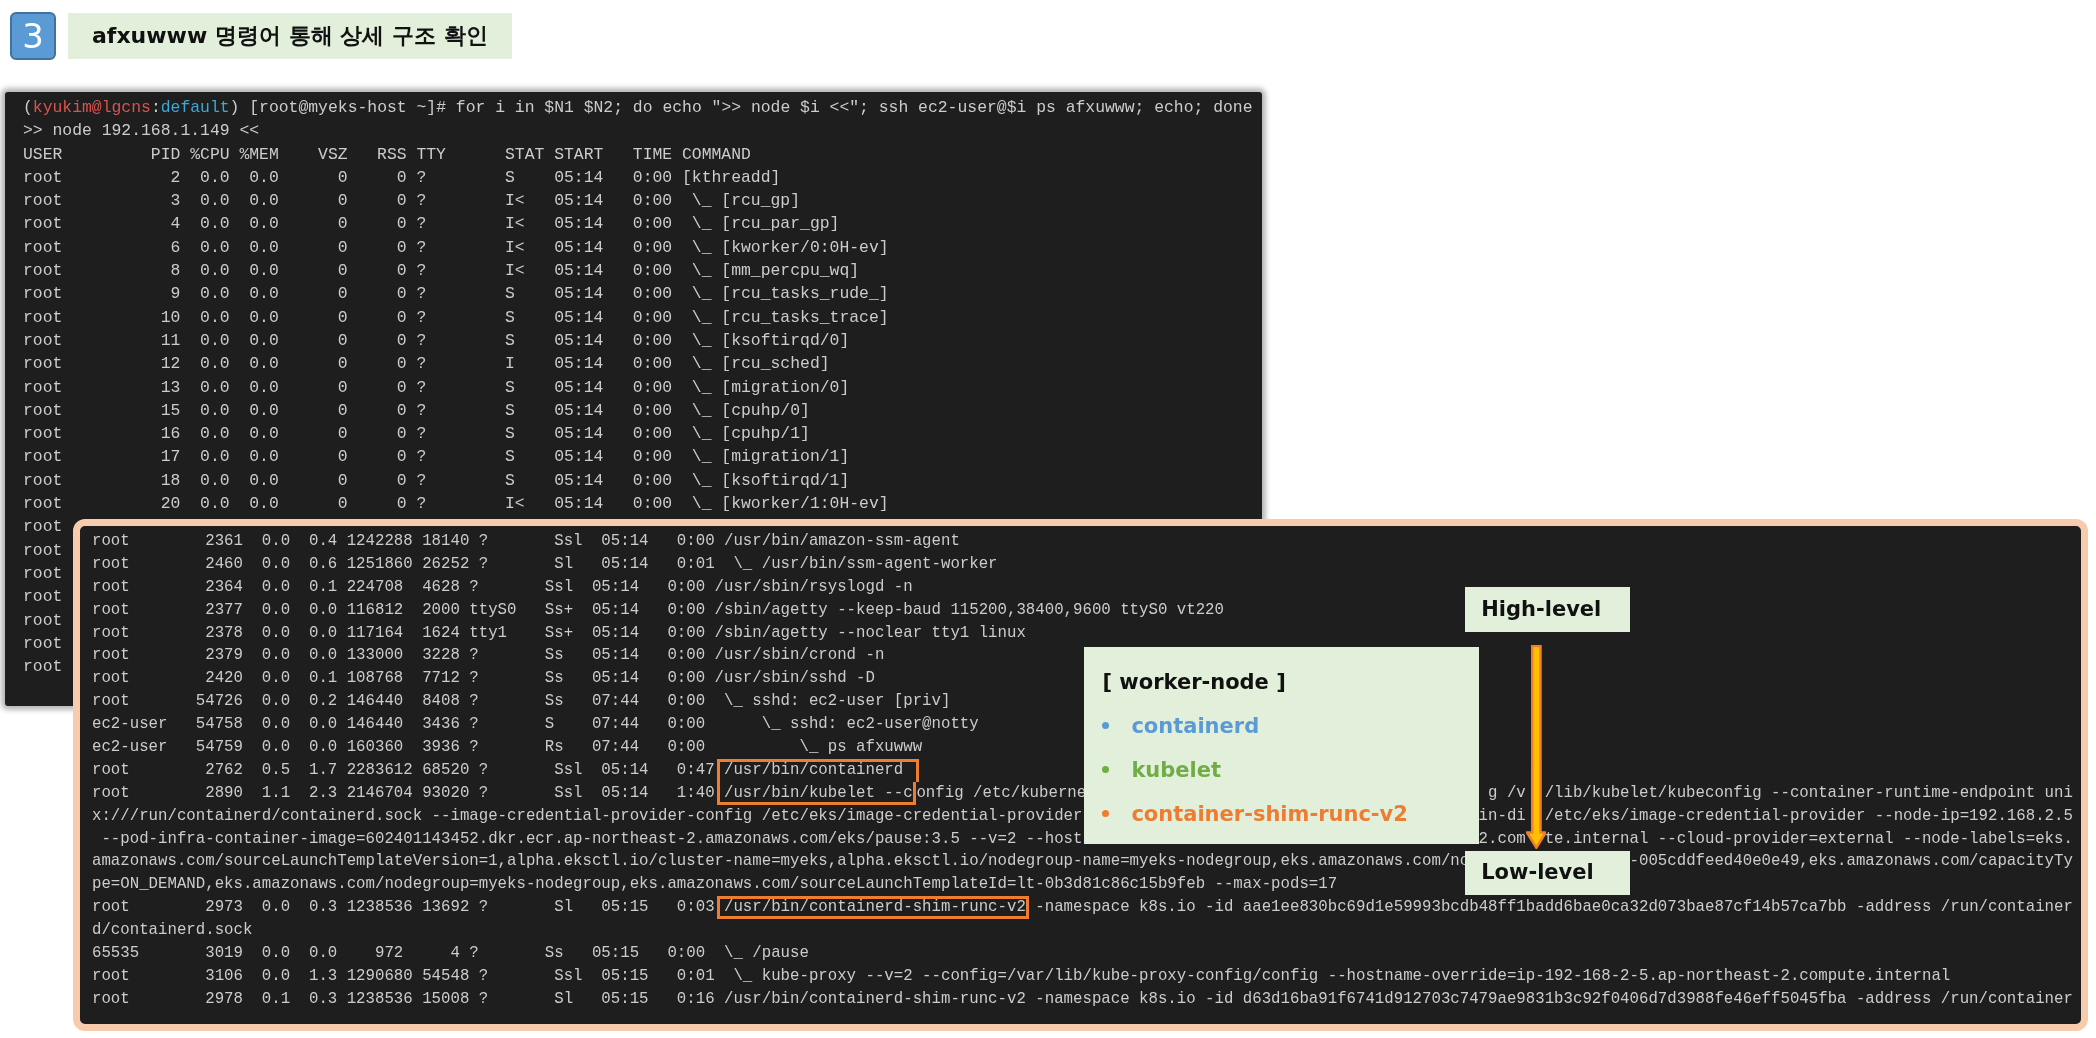  Describe the element at coordinates (450, 954) in the screenshot. I see `terminal-line: 65535 3019 0.0 0.0 972 4 ? Ss 05:15 0:00 \_ /pause` at that location.